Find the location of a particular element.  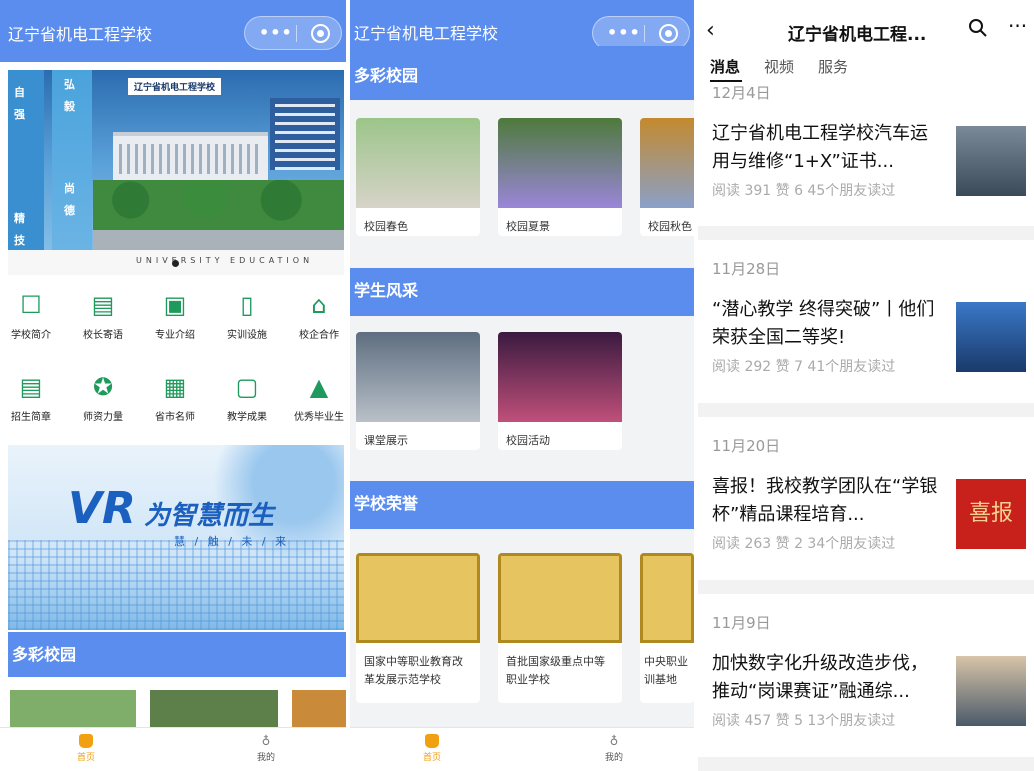

card-summer: 校园夏景 is located at coordinates (560, 177).